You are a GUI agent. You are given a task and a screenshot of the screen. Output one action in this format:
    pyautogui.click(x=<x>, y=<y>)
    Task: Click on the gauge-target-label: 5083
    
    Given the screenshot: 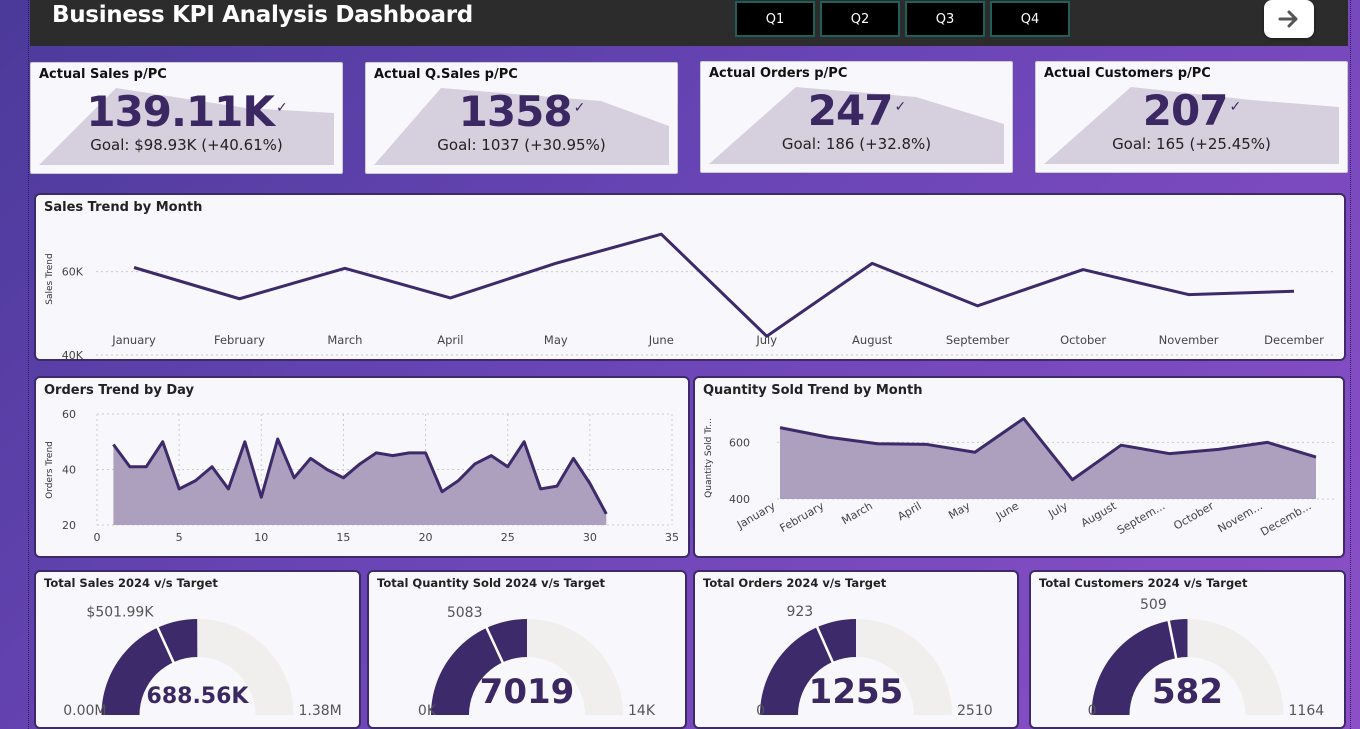 What is the action you would take?
    pyautogui.click(x=465, y=613)
    